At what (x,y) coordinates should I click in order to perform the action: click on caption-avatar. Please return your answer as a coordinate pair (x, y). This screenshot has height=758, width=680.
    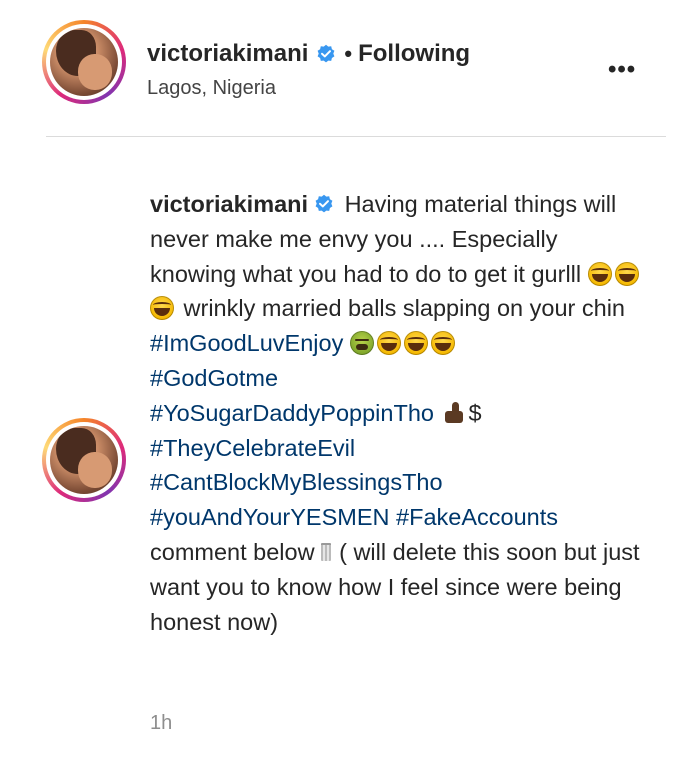
    Looking at the image, I should click on (84, 460).